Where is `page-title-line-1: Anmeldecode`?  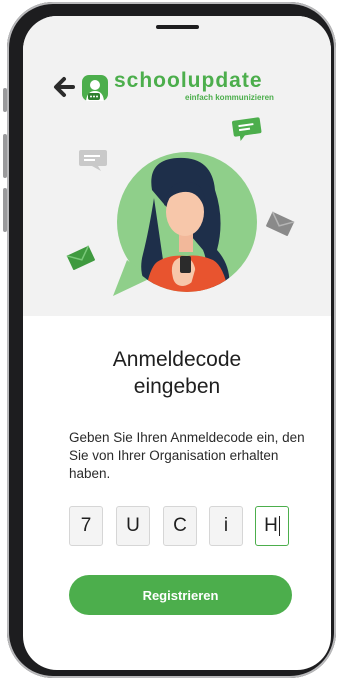 page-title-line-1: Anmeldecode is located at coordinates (177, 359).